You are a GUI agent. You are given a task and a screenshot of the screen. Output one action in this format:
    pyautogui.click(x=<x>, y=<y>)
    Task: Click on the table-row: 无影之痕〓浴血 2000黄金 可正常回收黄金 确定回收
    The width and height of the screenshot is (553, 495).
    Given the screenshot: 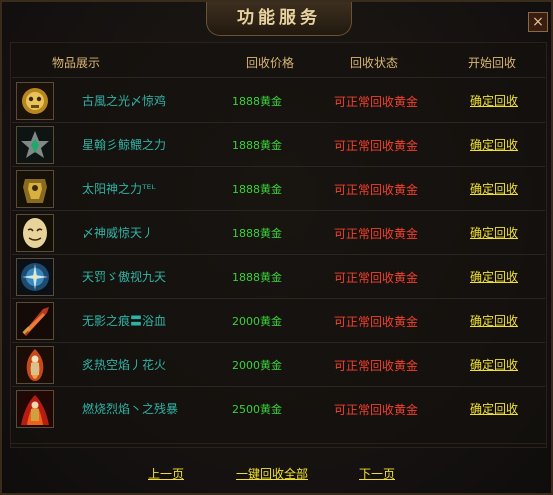 What is the action you would take?
    pyautogui.click(x=278, y=321)
    